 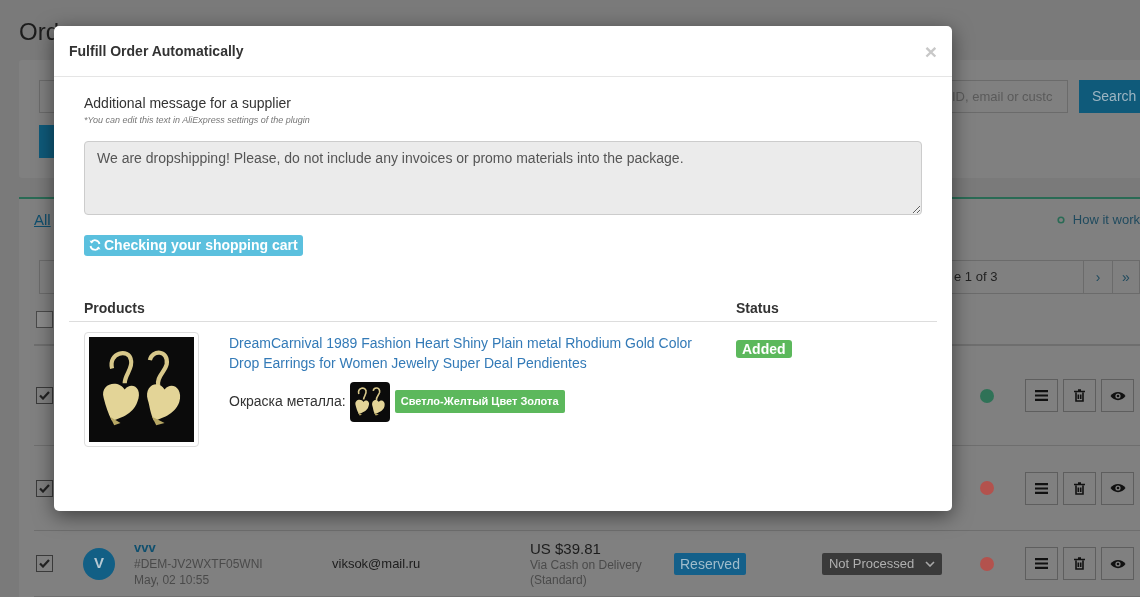 What do you see at coordinates (930, 51) in the screenshot?
I see `close-button: ×` at bounding box center [930, 51].